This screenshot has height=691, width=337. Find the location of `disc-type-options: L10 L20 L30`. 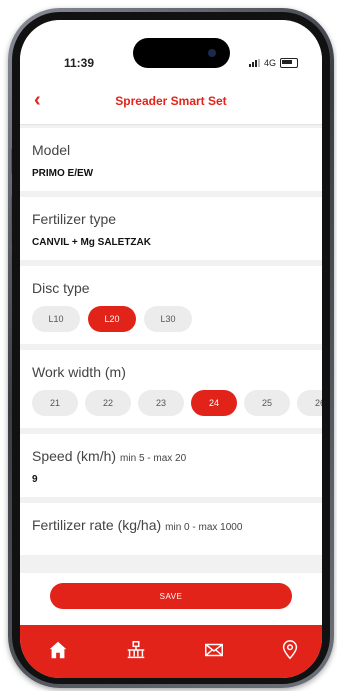

disc-type-options: L10 L20 L30 is located at coordinates (171, 319).